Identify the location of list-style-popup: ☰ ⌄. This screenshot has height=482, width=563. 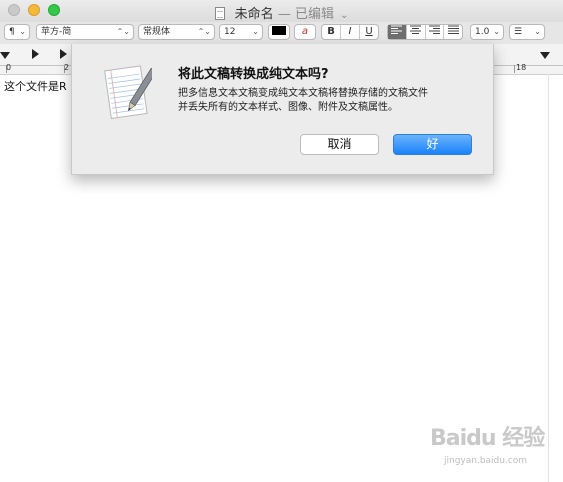
(527, 32).